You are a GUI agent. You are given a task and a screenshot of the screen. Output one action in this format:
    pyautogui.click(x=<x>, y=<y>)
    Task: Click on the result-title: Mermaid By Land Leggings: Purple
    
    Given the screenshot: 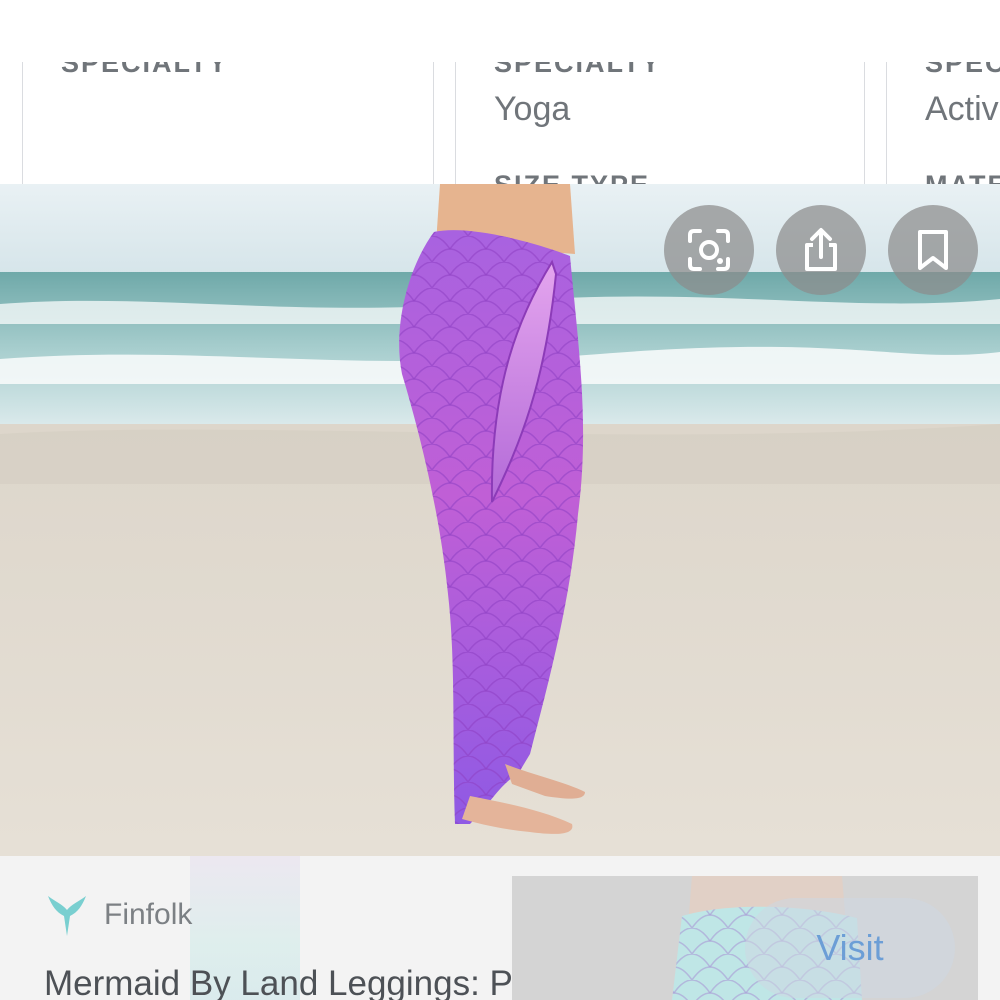 What is the action you would take?
    pyautogui.click(x=317, y=982)
    